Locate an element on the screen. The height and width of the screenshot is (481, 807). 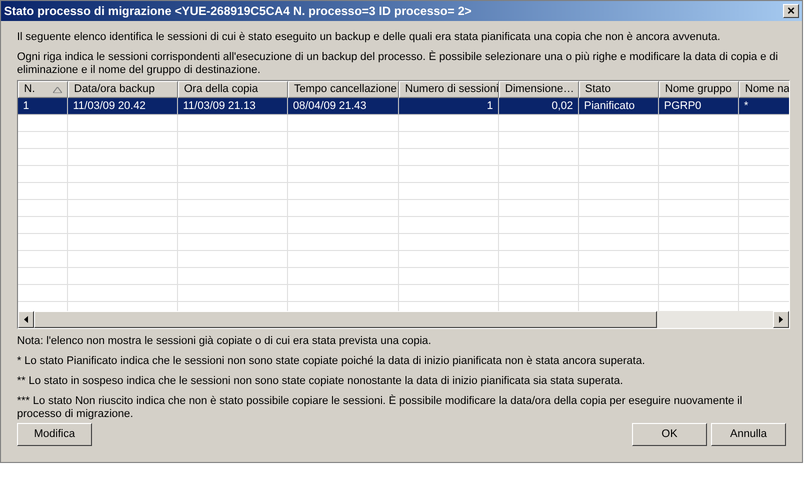
column-header: Nome gruppo is located at coordinates (699, 89).